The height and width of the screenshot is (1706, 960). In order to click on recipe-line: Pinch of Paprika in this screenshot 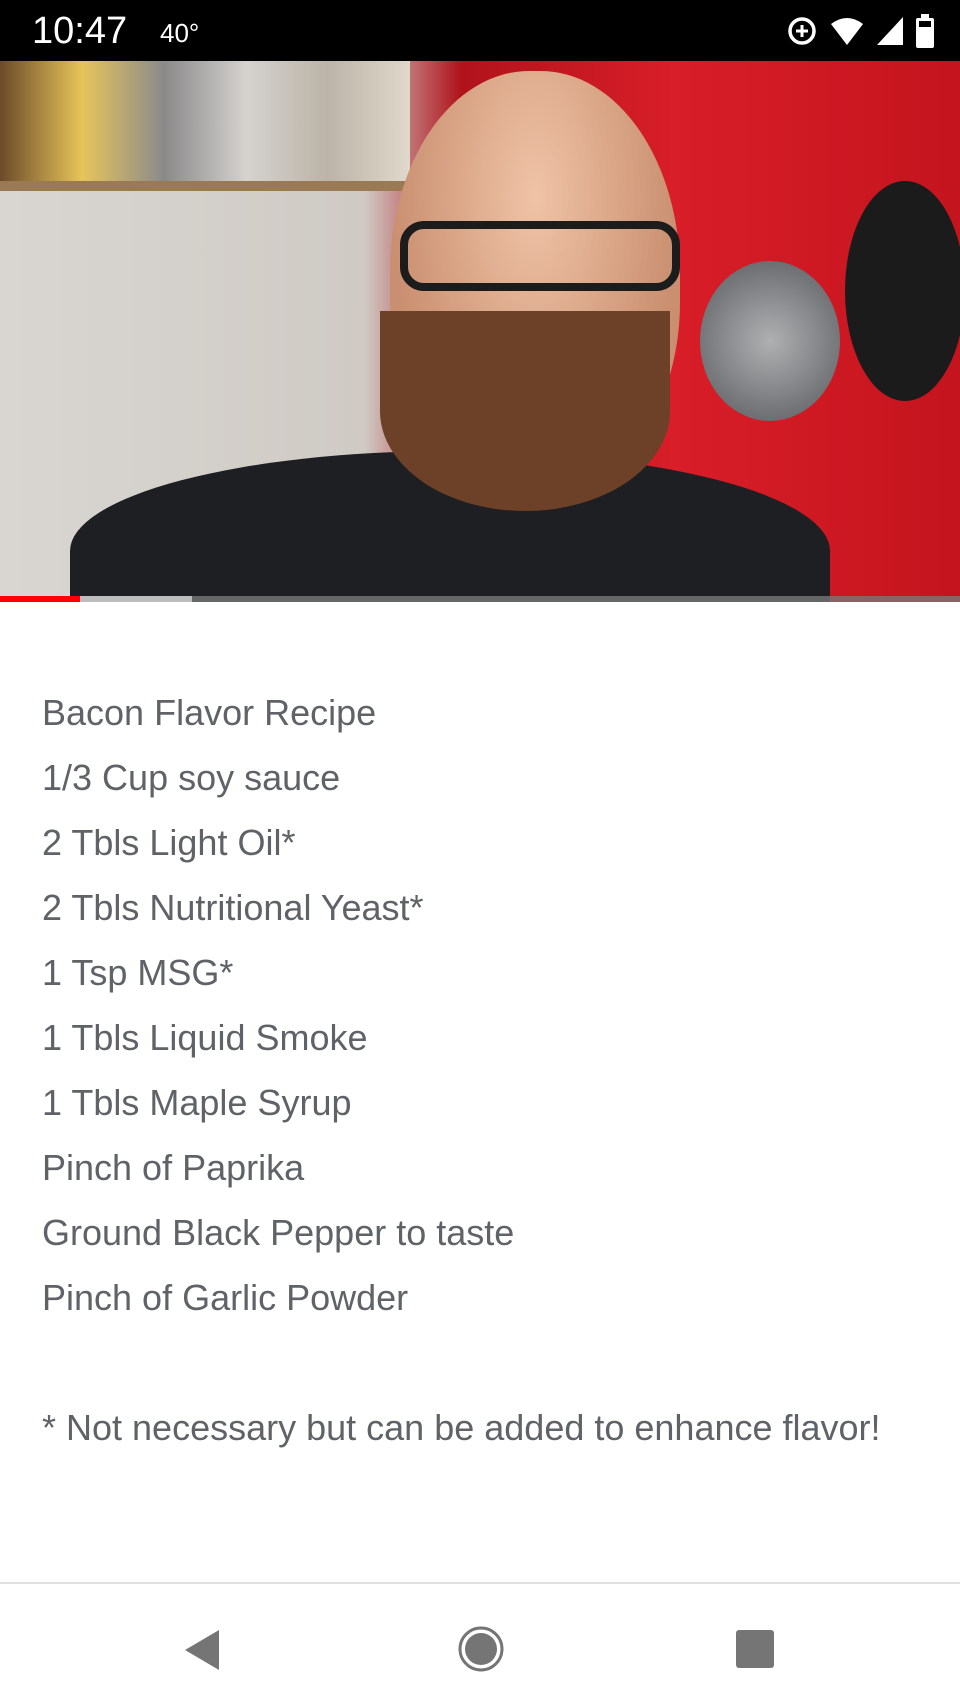, I will do `click(173, 1167)`.